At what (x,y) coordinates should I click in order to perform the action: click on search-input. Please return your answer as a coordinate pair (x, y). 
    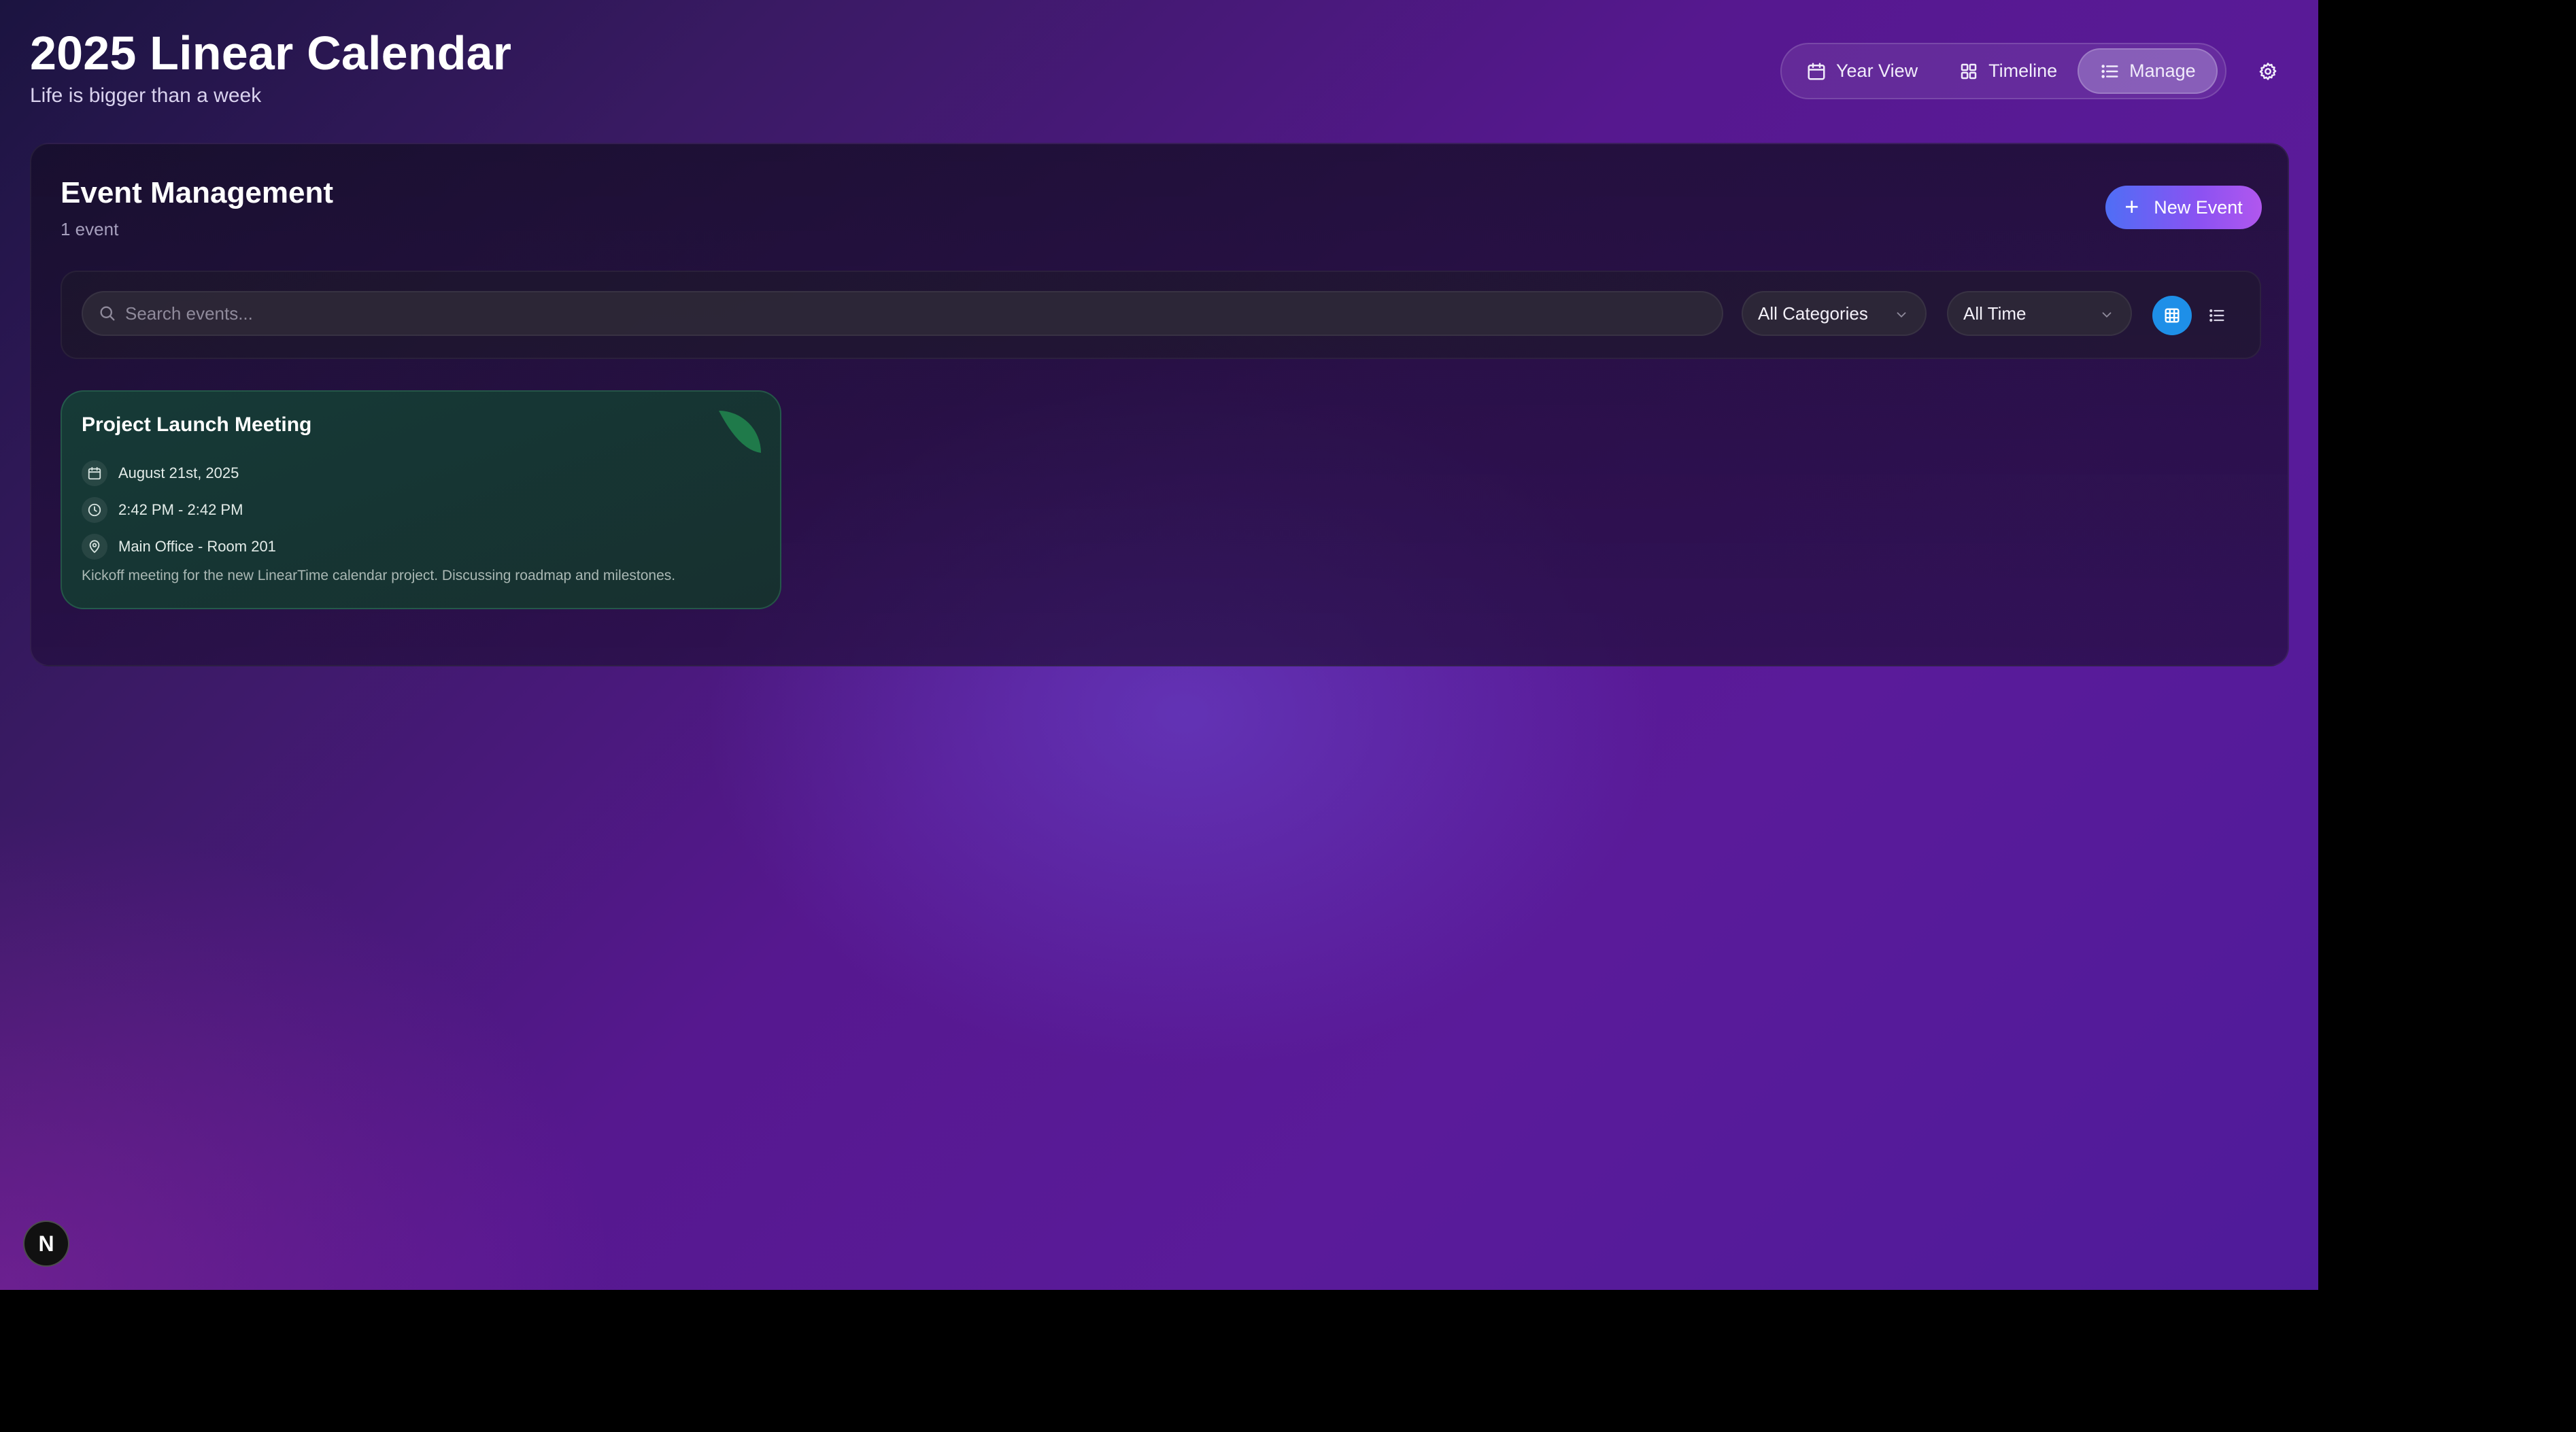
    Looking at the image, I should click on (907, 313).